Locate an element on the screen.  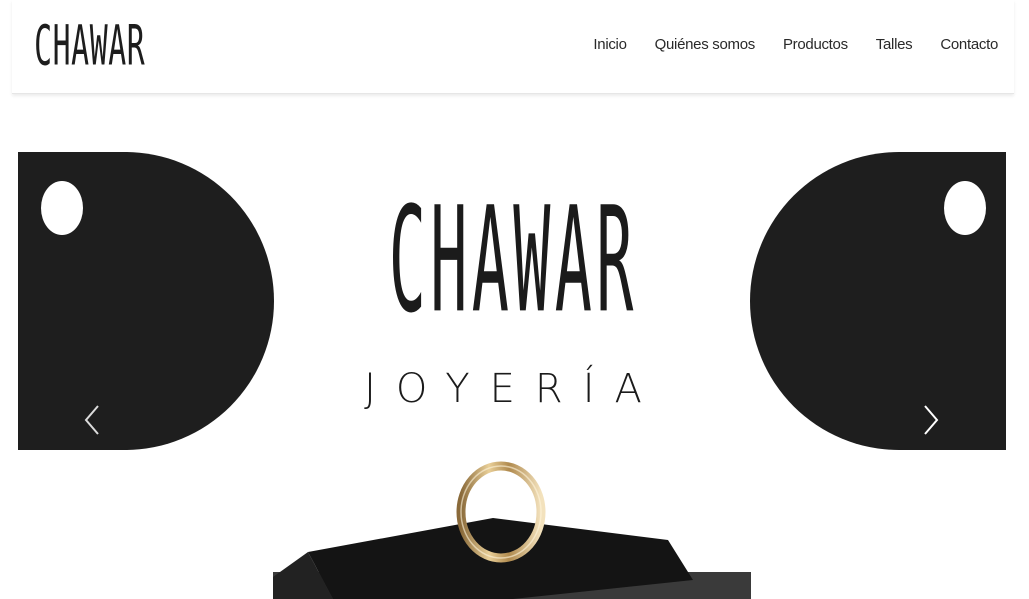
hero-brand-text: CHAWAR is located at coordinates (513, 261).